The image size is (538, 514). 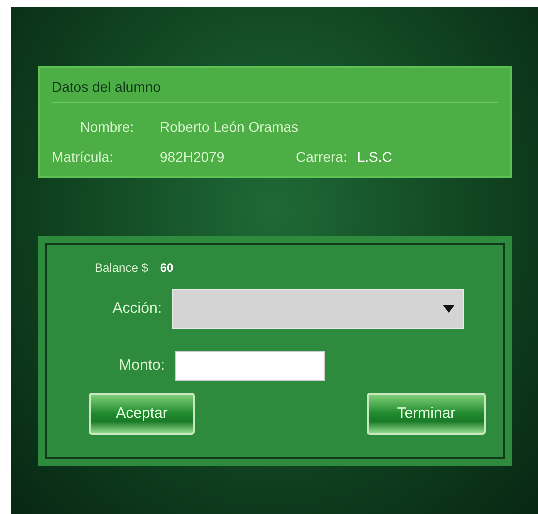 I want to click on amount-field, so click(x=250, y=366).